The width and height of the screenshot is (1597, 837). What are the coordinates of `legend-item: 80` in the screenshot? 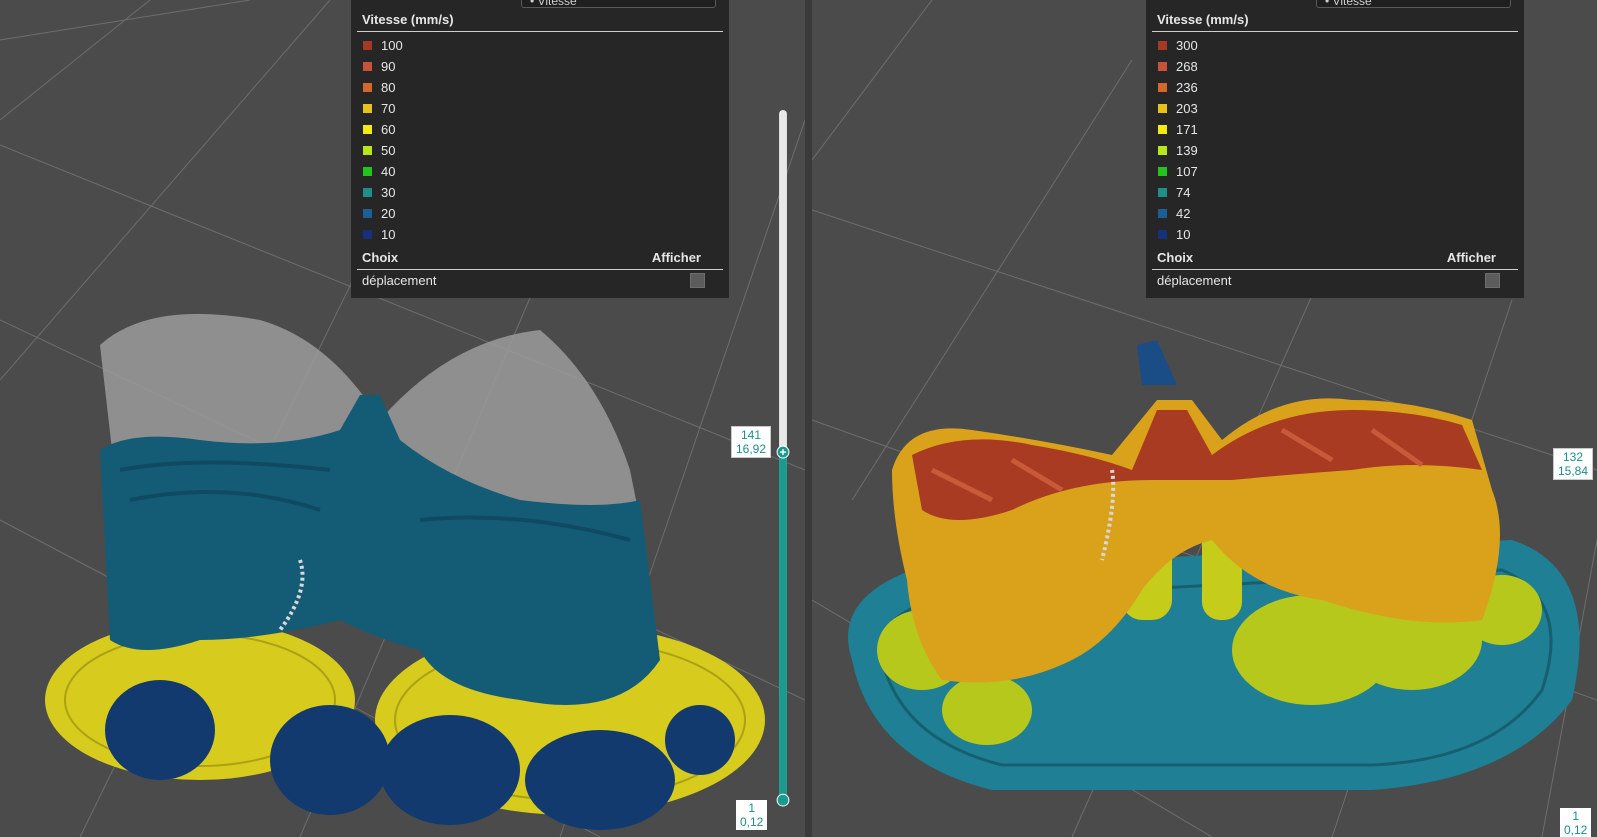 It's located at (383, 87).